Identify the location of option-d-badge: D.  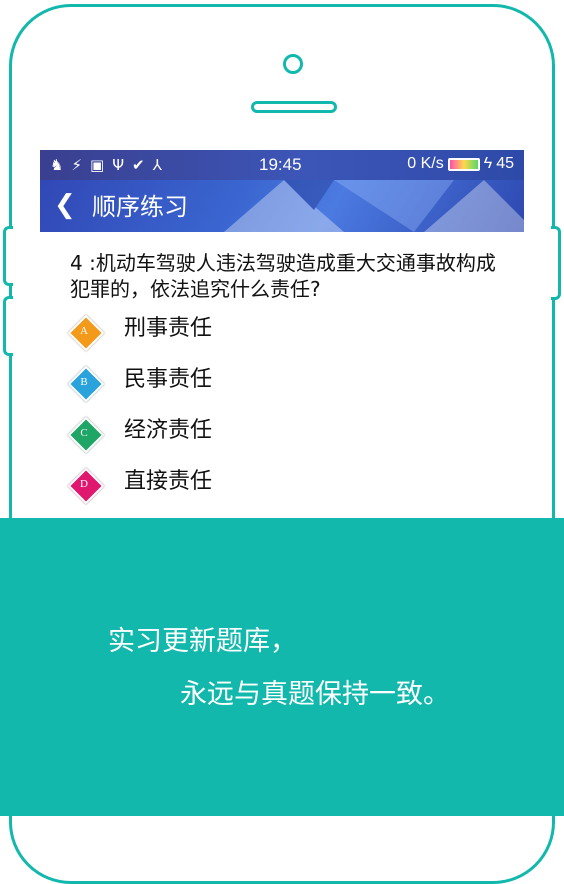
(86, 486).